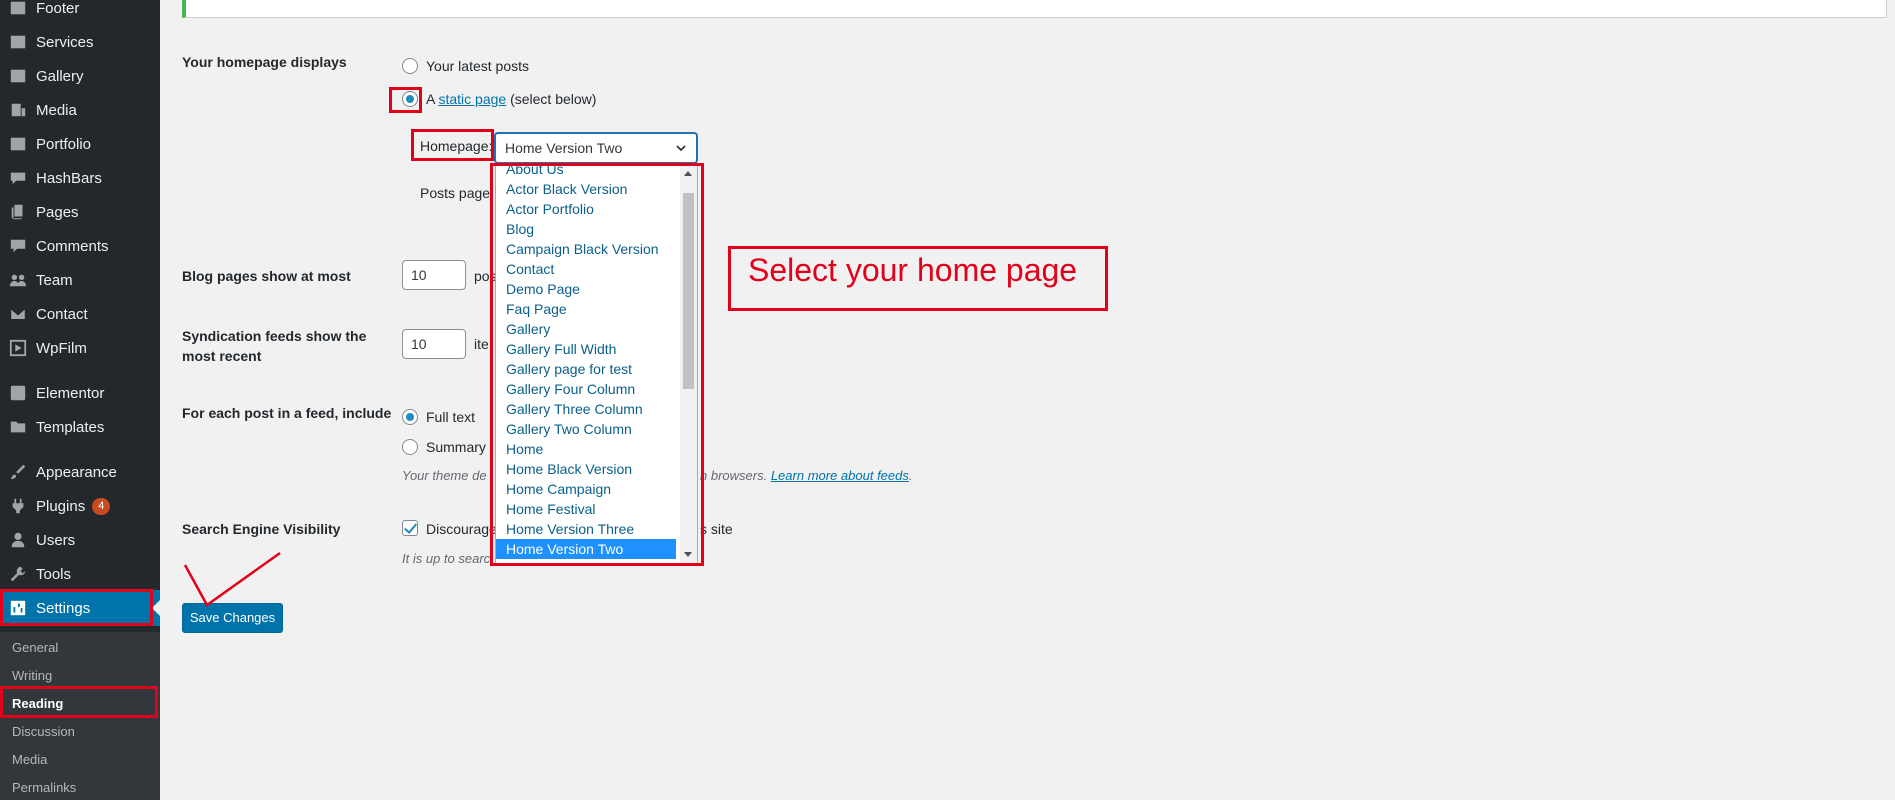  I want to click on arrow-annotation-icon, so click(232, 579).